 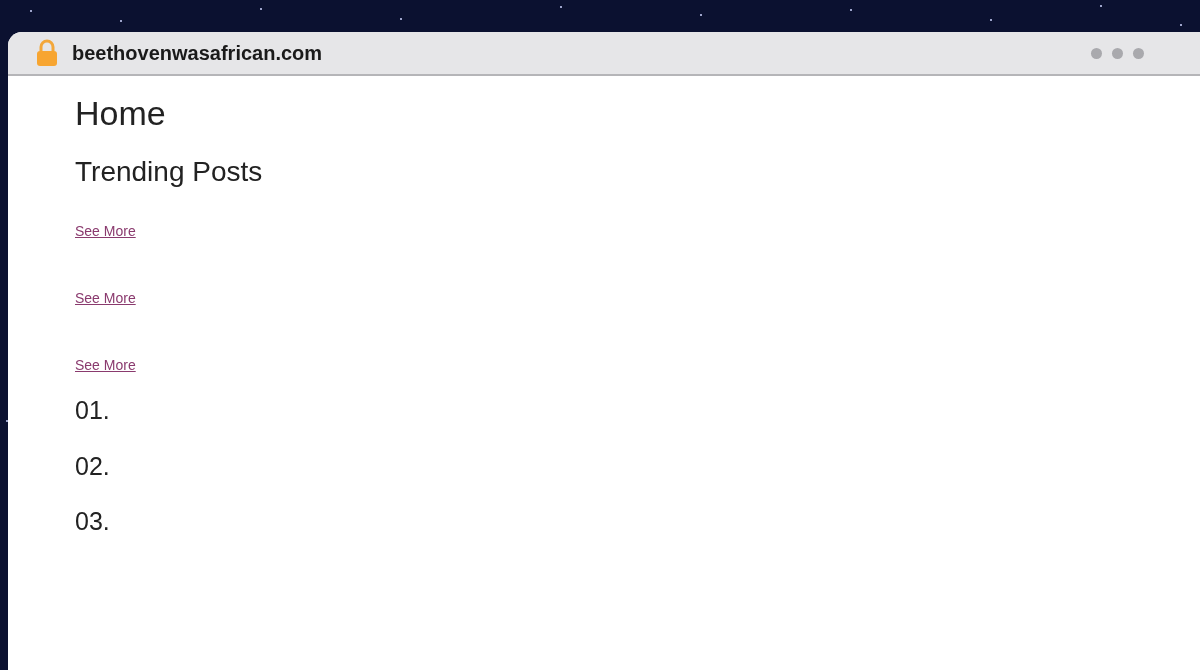 What do you see at coordinates (169, 172) in the screenshot?
I see `section-title: Trending Posts` at bounding box center [169, 172].